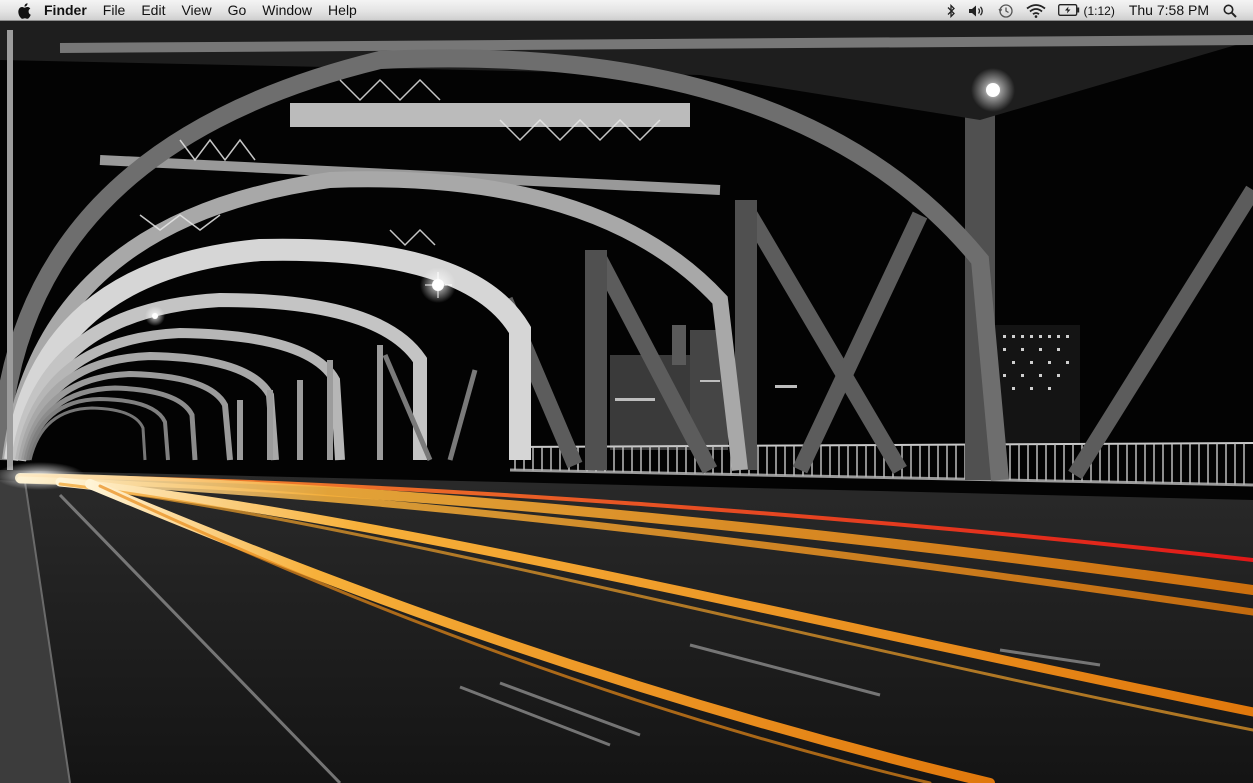 The image size is (1253, 783). What do you see at coordinates (1230, 10) in the screenshot?
I see `spotlight-search-icon` at bounding box center [1230, 10].